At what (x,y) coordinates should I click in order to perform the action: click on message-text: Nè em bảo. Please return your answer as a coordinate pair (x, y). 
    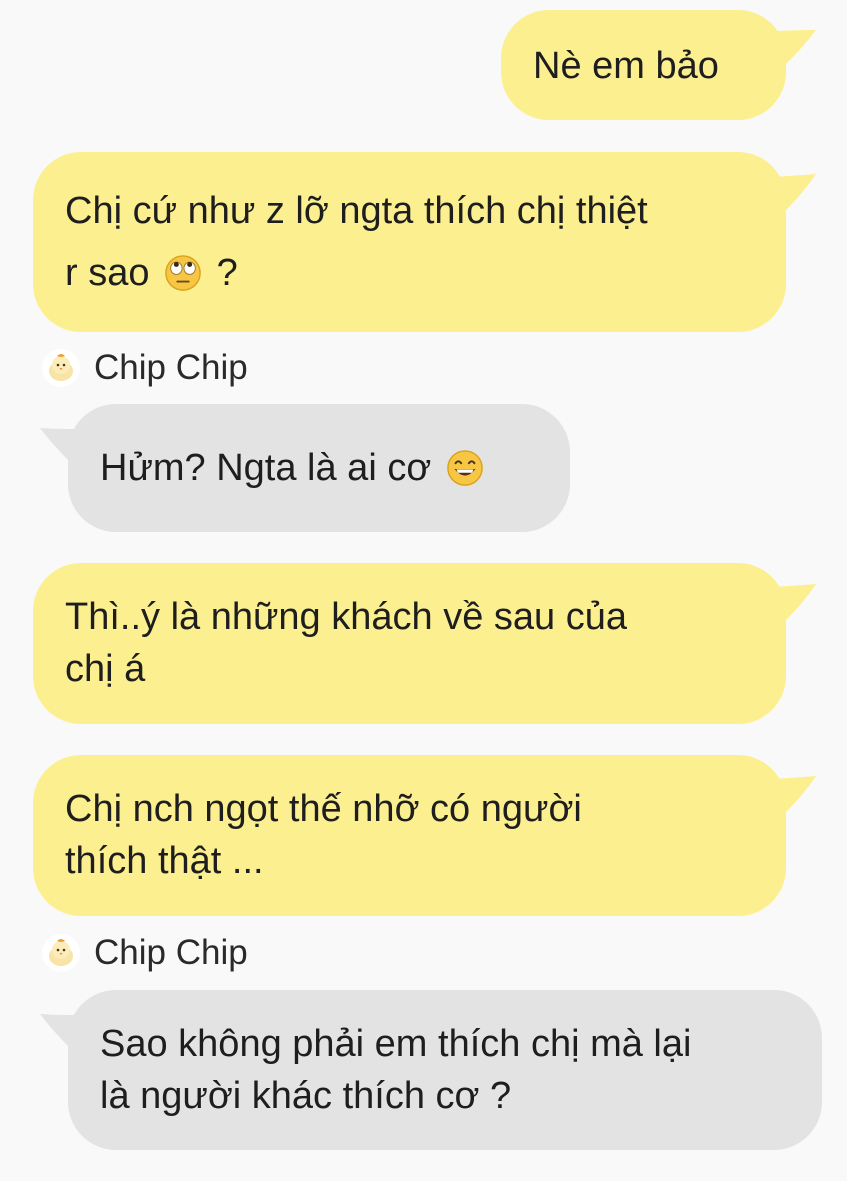
    Looking at the image, I should click on (626, 66).